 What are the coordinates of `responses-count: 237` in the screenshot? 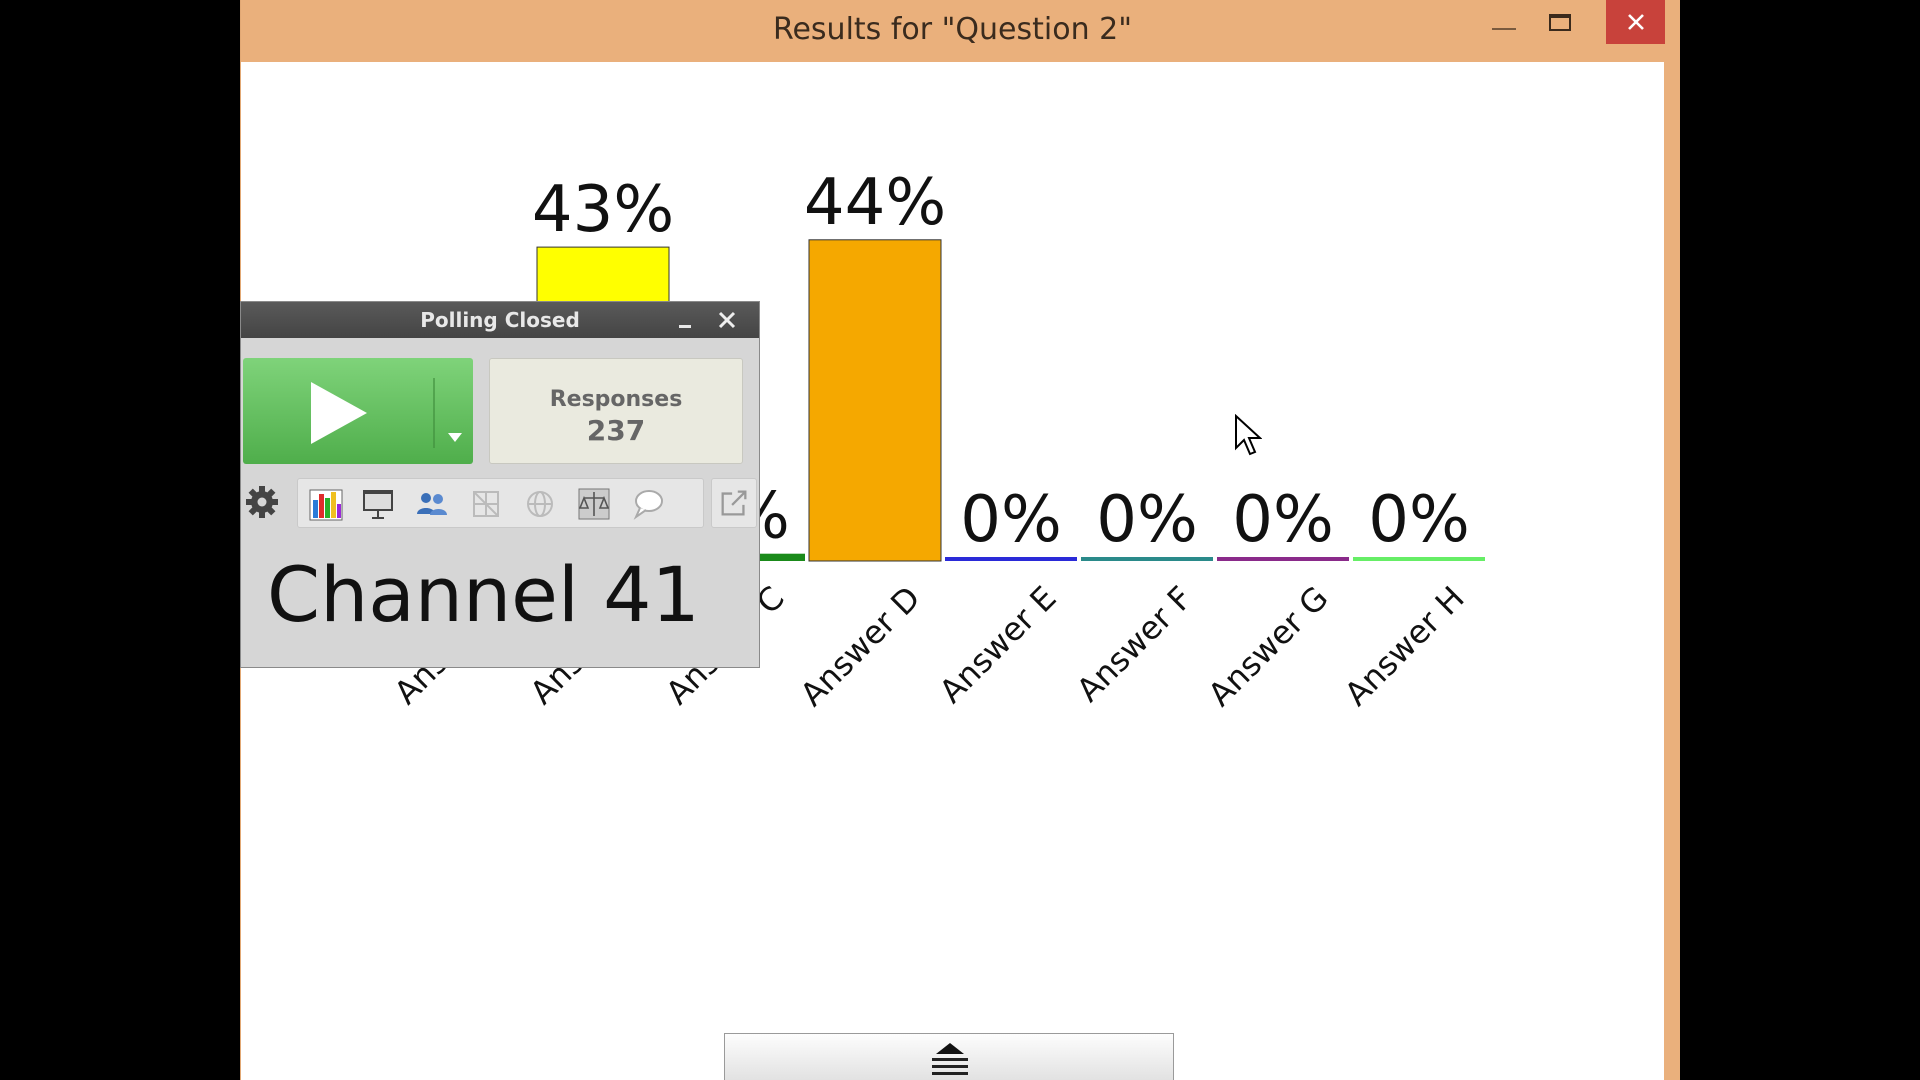 It's located at (616, 430).